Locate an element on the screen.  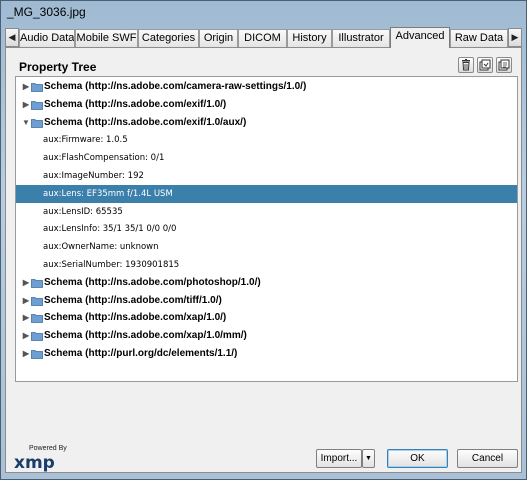
xmp-logo: xmp is located at coordinates (34, 463).